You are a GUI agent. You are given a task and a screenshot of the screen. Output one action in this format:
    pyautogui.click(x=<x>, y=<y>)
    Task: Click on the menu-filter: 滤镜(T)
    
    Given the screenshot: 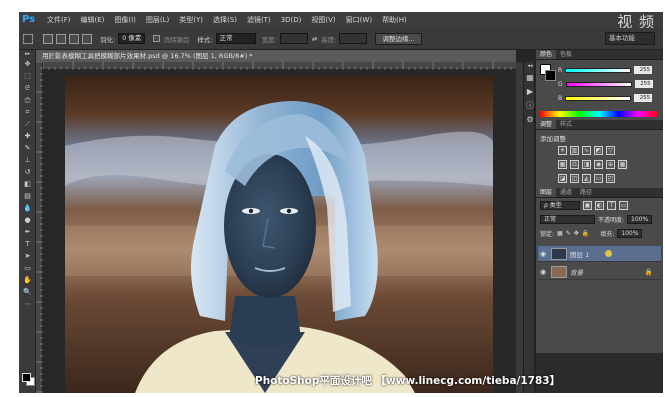 What is the action you would take?
    pyautogui.click(x=259, y=20)
    